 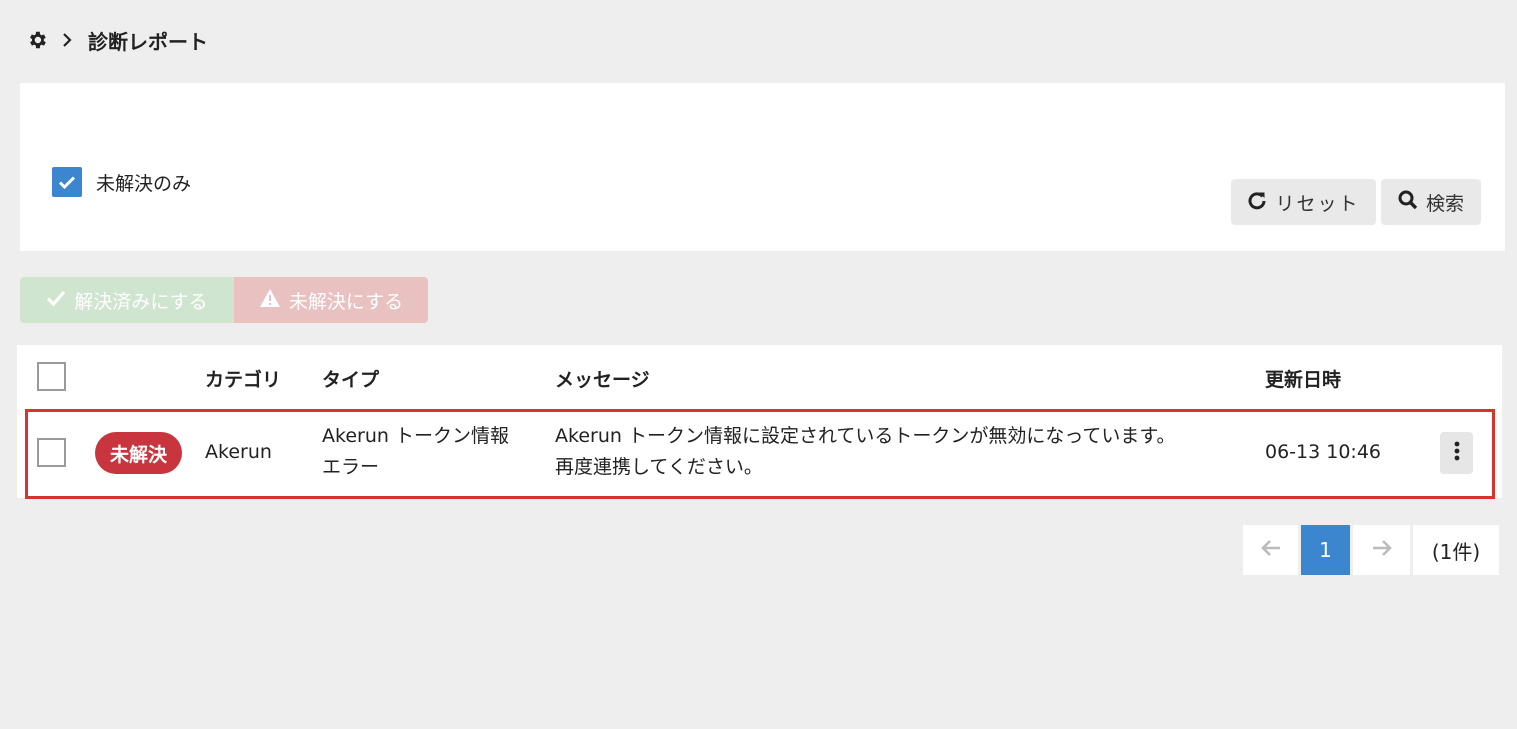 I want to click on check-icon, so click(x=56, y=300).